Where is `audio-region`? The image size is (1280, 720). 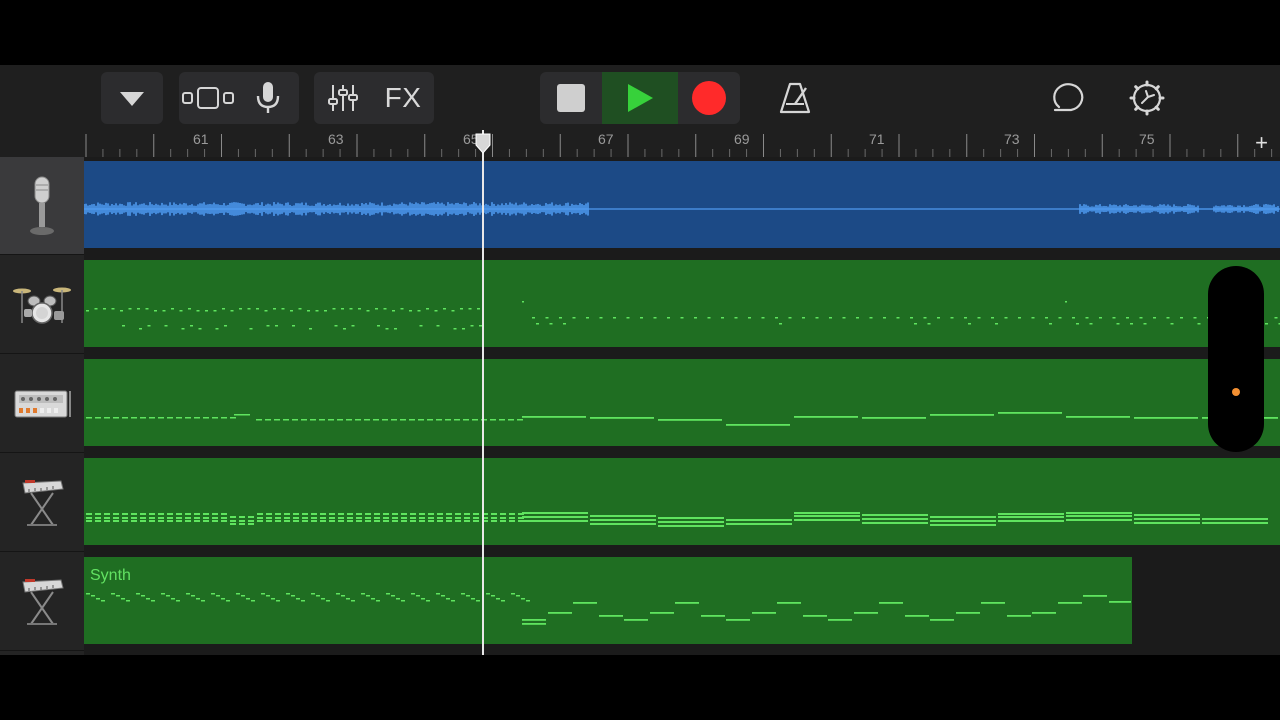 audio-region is located at coordinates (682, 204).